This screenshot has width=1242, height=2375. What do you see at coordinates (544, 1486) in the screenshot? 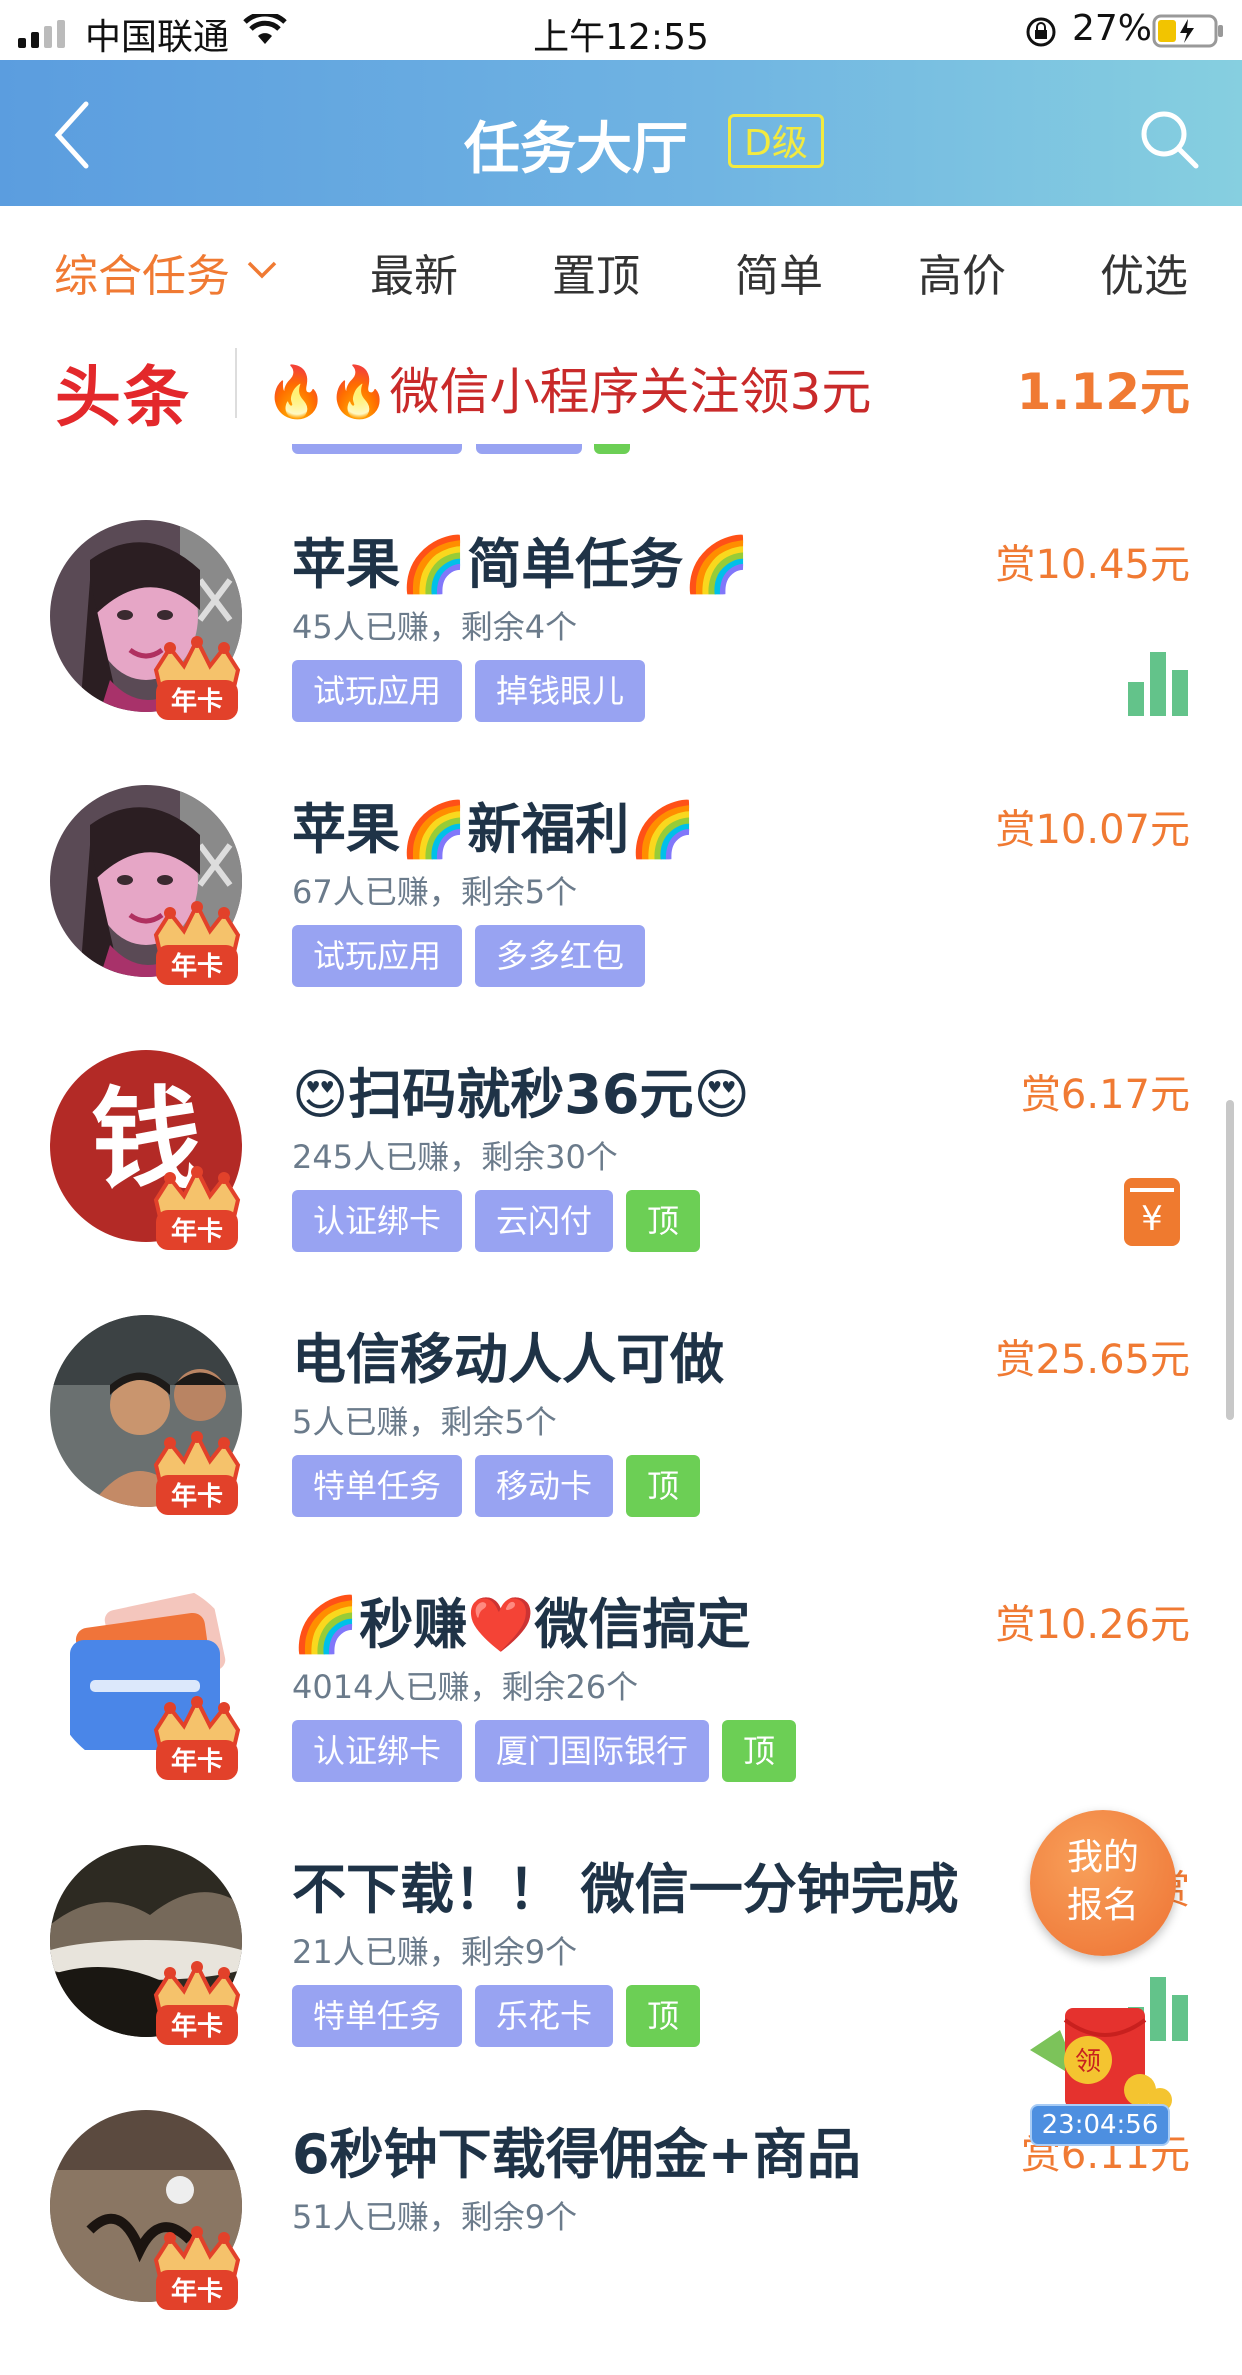
I see `task-tag: 移动卡` at bounding box center [544, 1486].